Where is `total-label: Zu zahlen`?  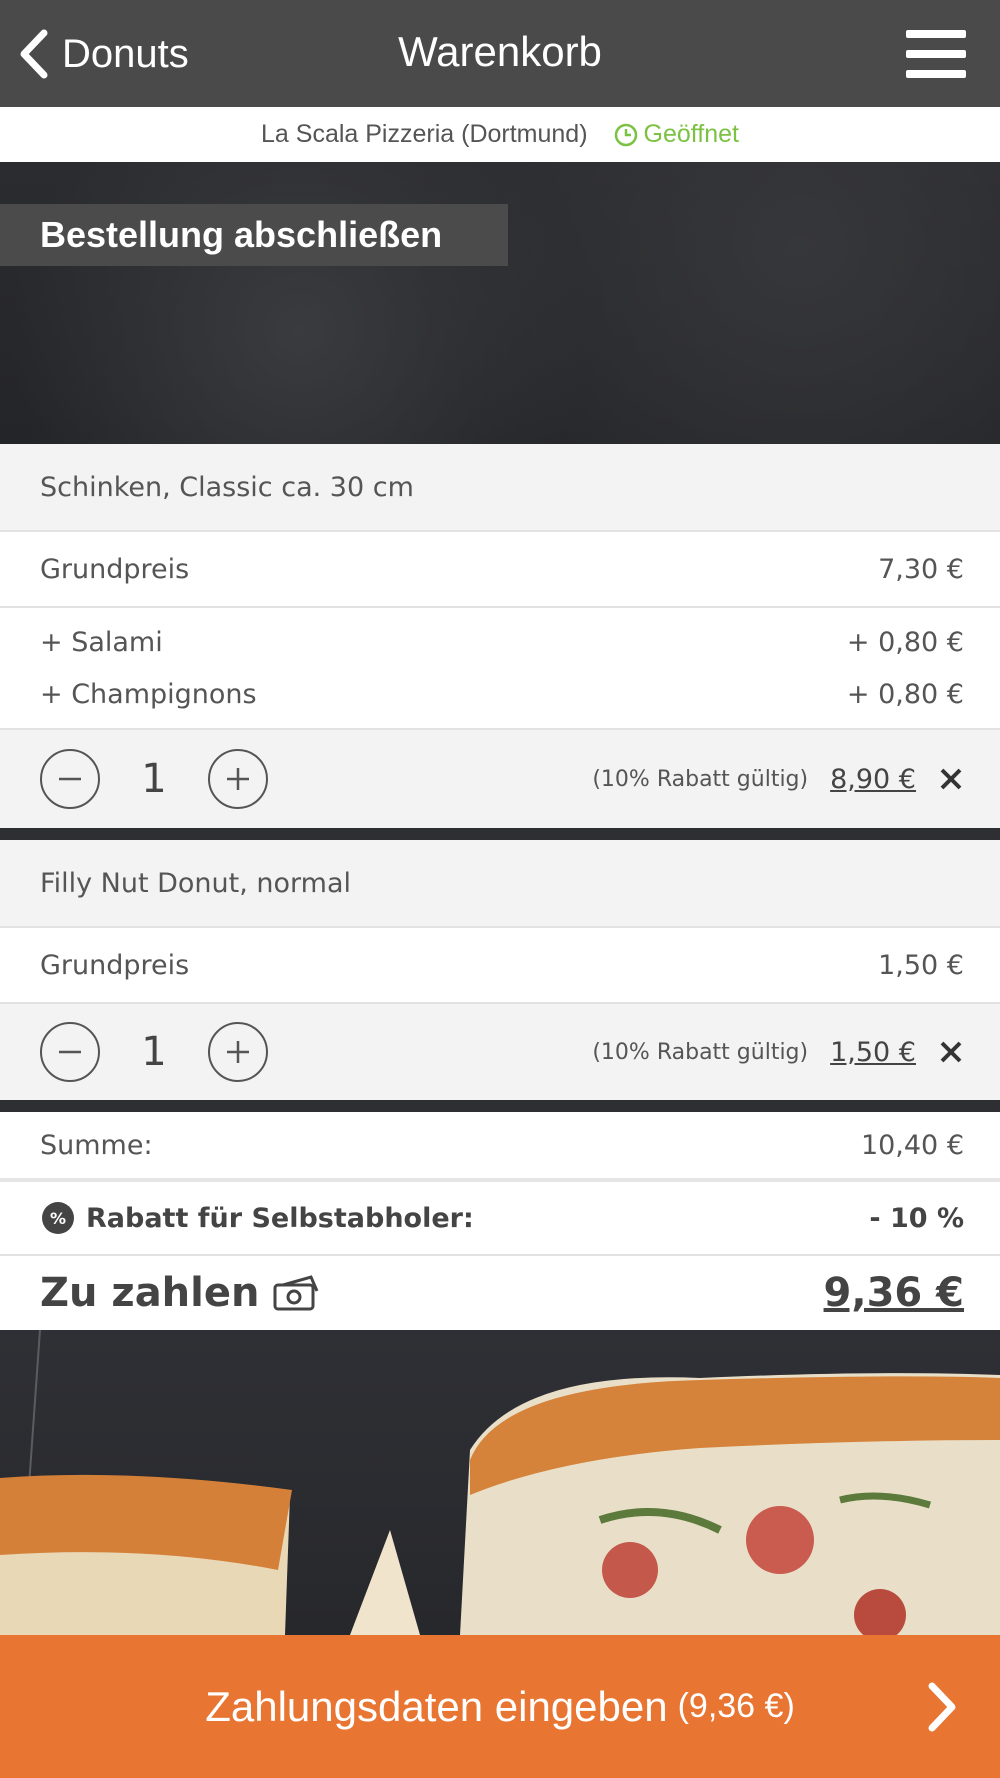 total-label: Zu zahlen is located at coordinates (150, 1293).